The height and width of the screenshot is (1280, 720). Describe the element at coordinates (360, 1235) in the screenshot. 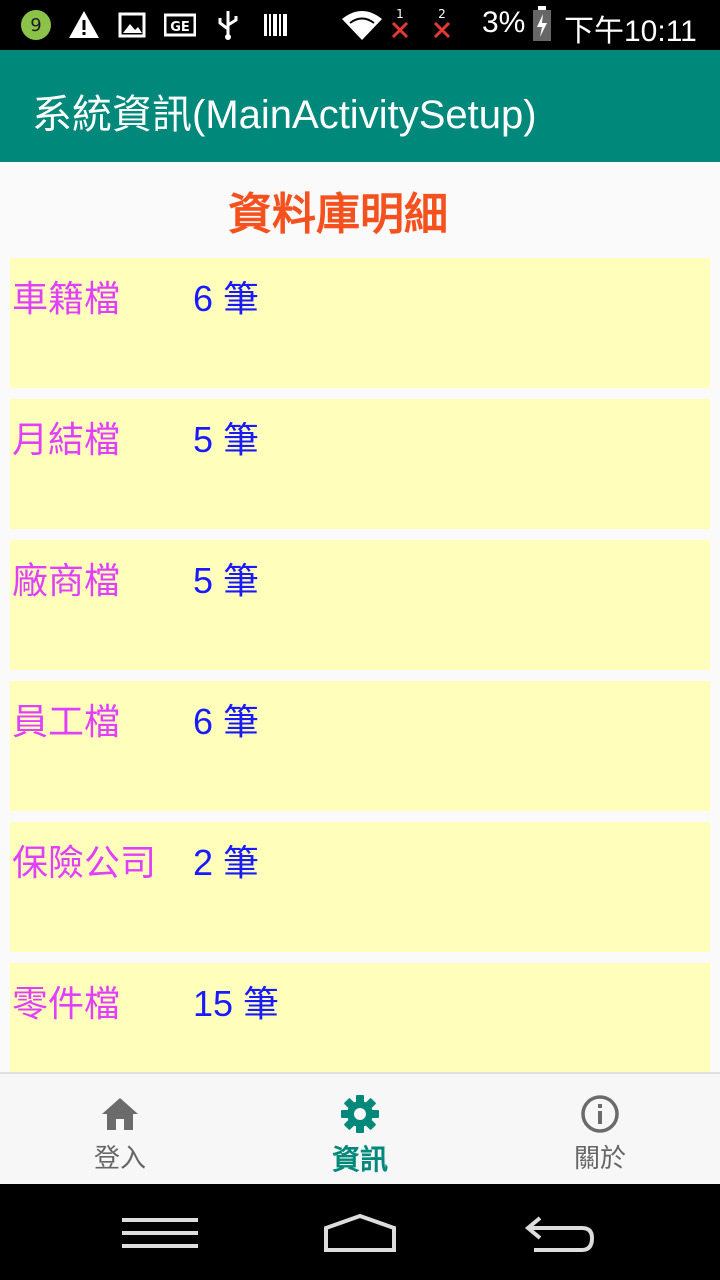

I see `home-button-icon` at that location.